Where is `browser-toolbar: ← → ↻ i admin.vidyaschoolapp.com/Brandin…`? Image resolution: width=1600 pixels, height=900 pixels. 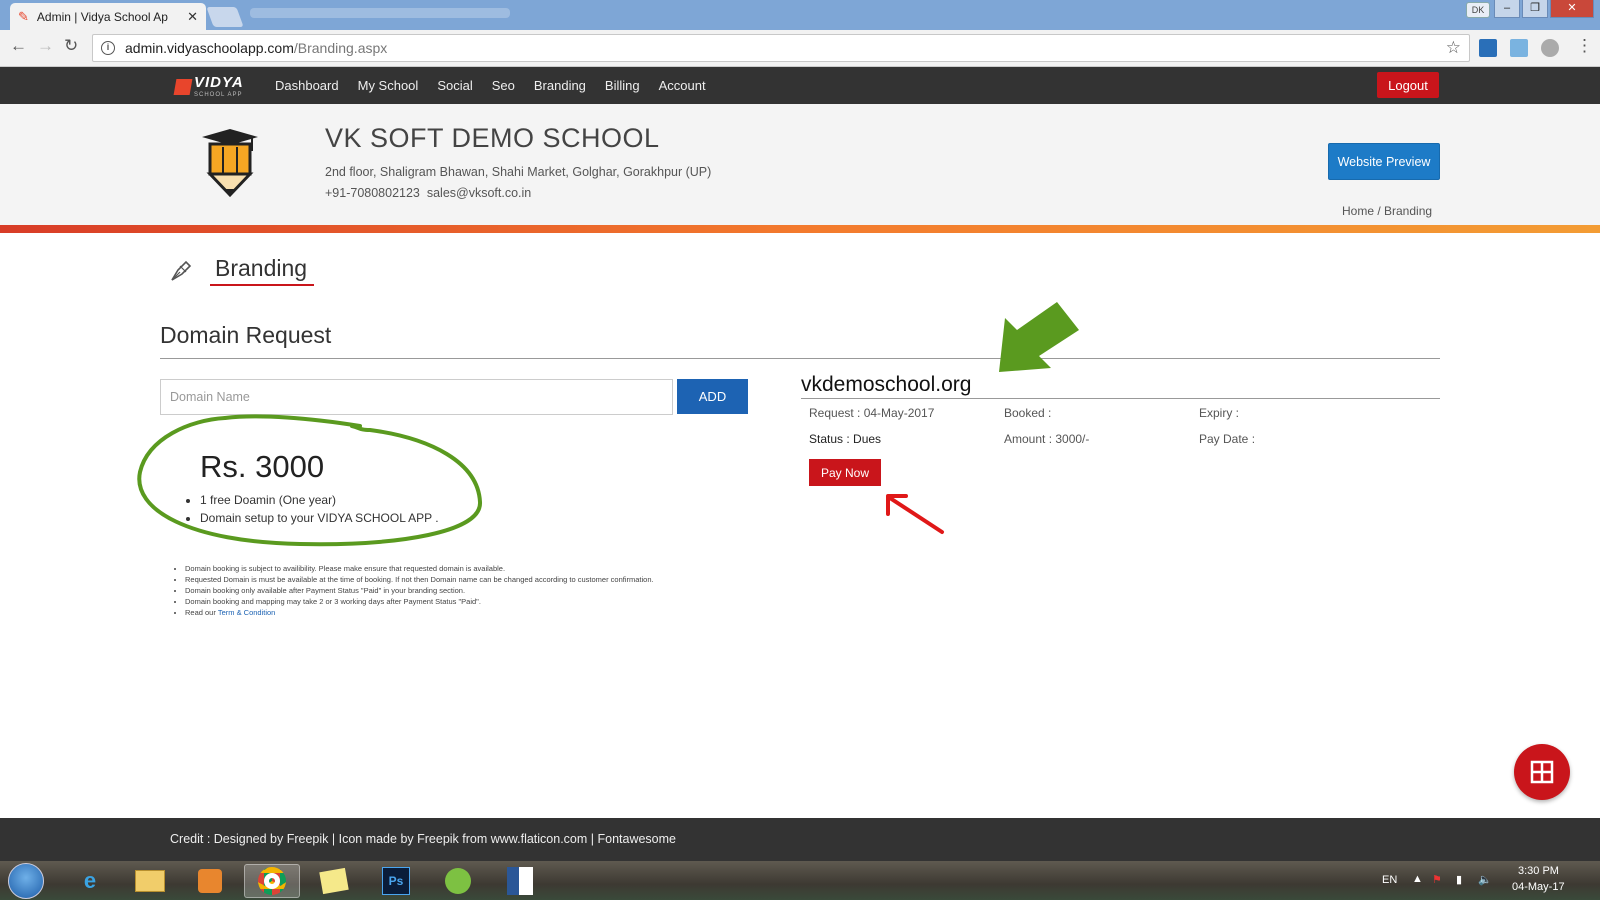
browser-toolbar: ← → ↻ i admin.vidyaschoolapp.com/Brandin… is located at coordinates (800, 48).